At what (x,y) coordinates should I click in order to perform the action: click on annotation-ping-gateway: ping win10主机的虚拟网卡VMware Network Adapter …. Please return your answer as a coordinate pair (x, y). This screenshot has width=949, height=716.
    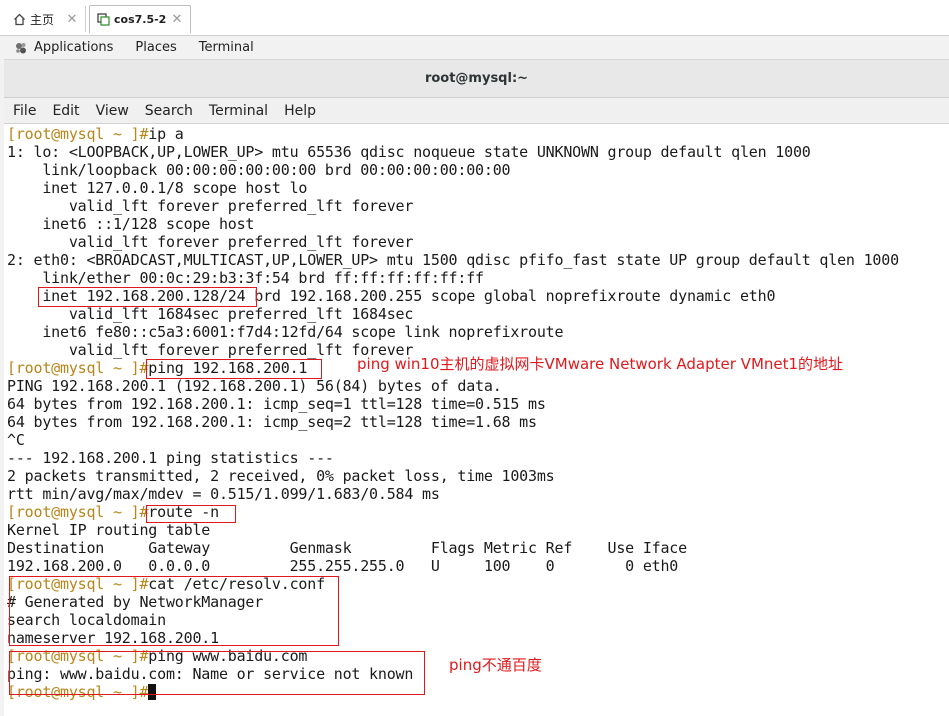
    Looking at the image, I should click on (600, 364).